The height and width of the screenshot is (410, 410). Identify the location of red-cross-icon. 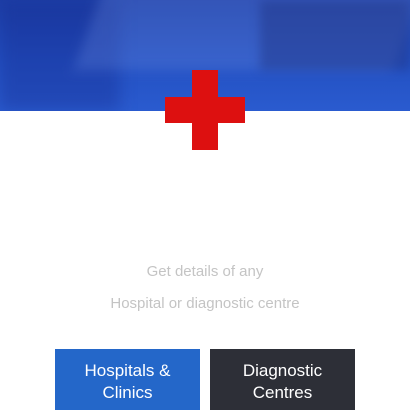
(205, 110).